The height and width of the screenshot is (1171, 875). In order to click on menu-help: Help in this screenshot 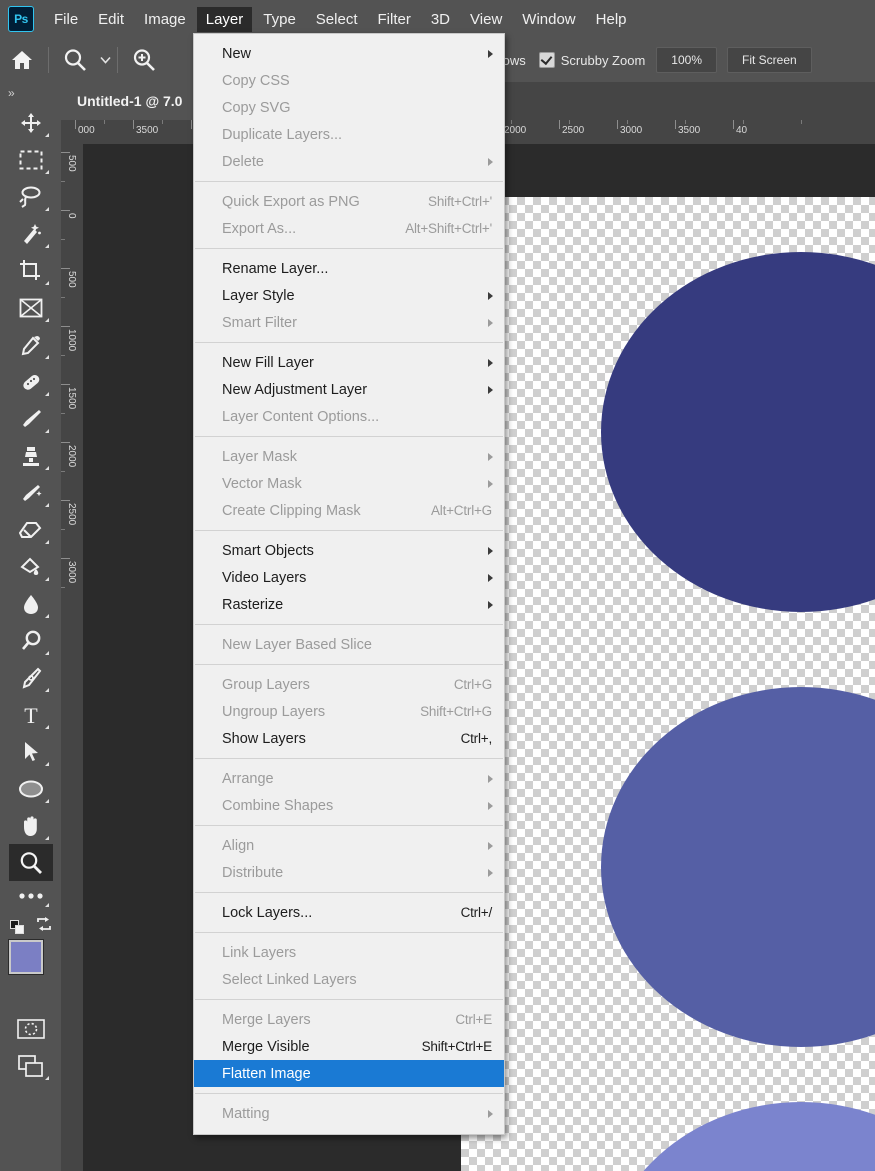, I will do `click(611, 19)`.